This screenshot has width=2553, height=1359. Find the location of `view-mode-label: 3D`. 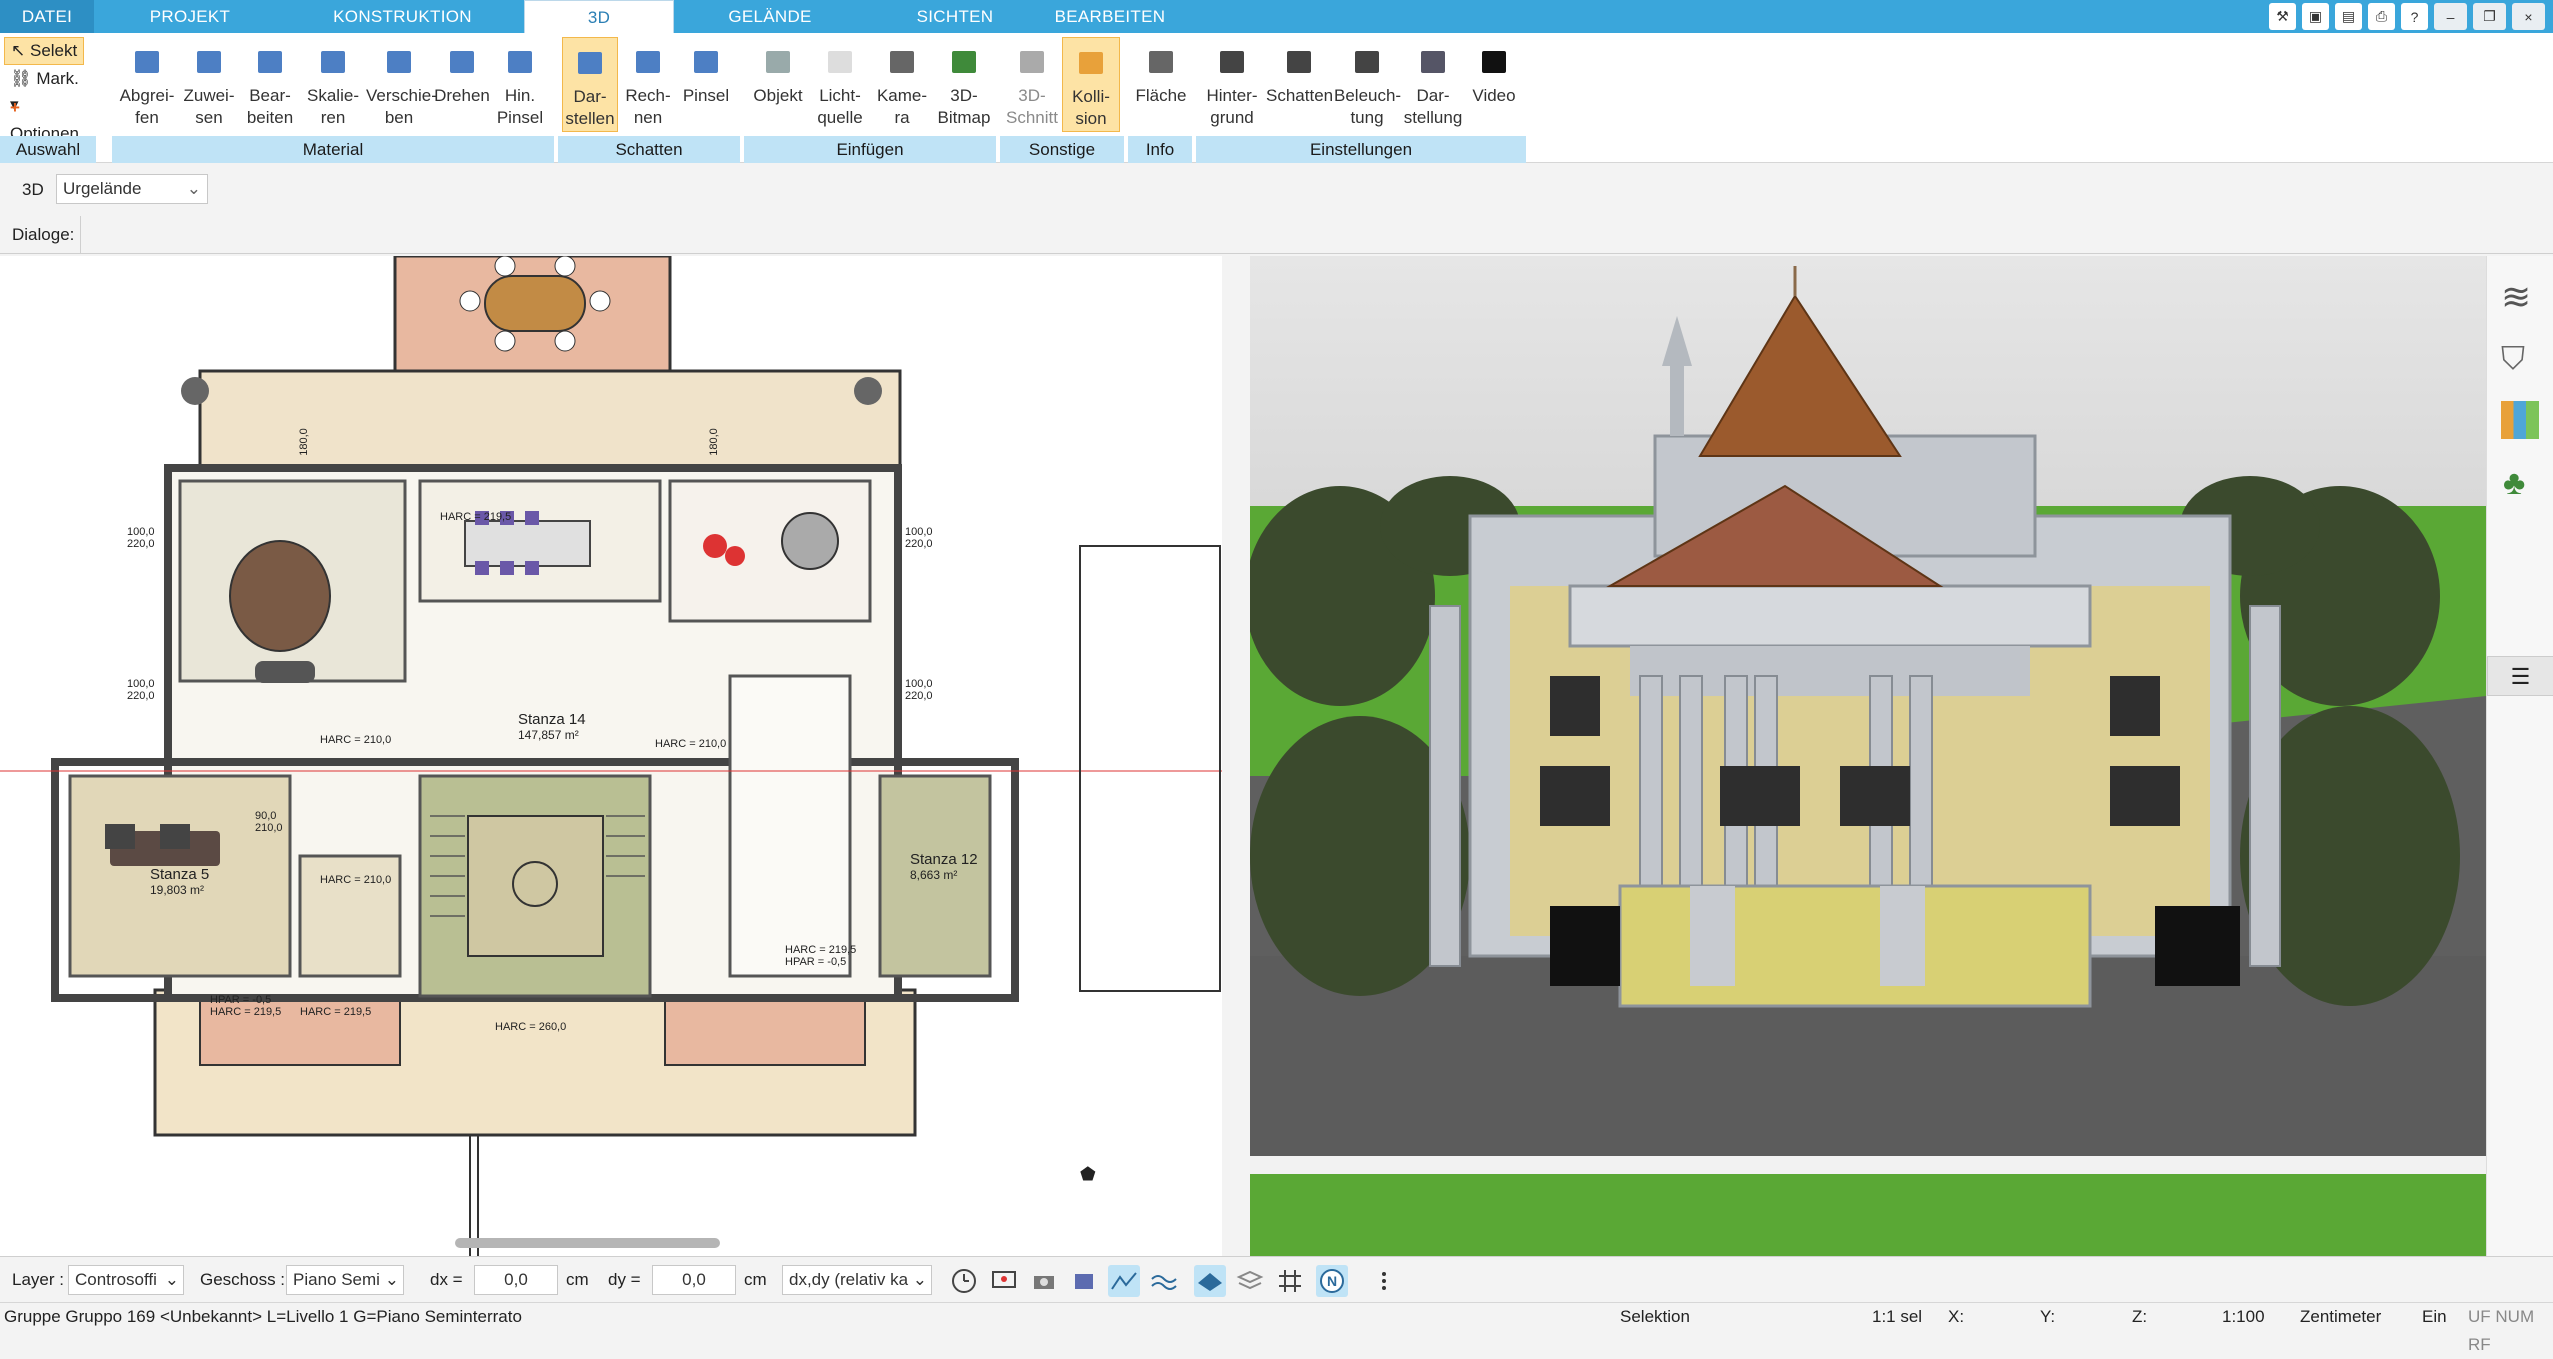

view-mode-label: 3D is located at coordinates (33, 189).